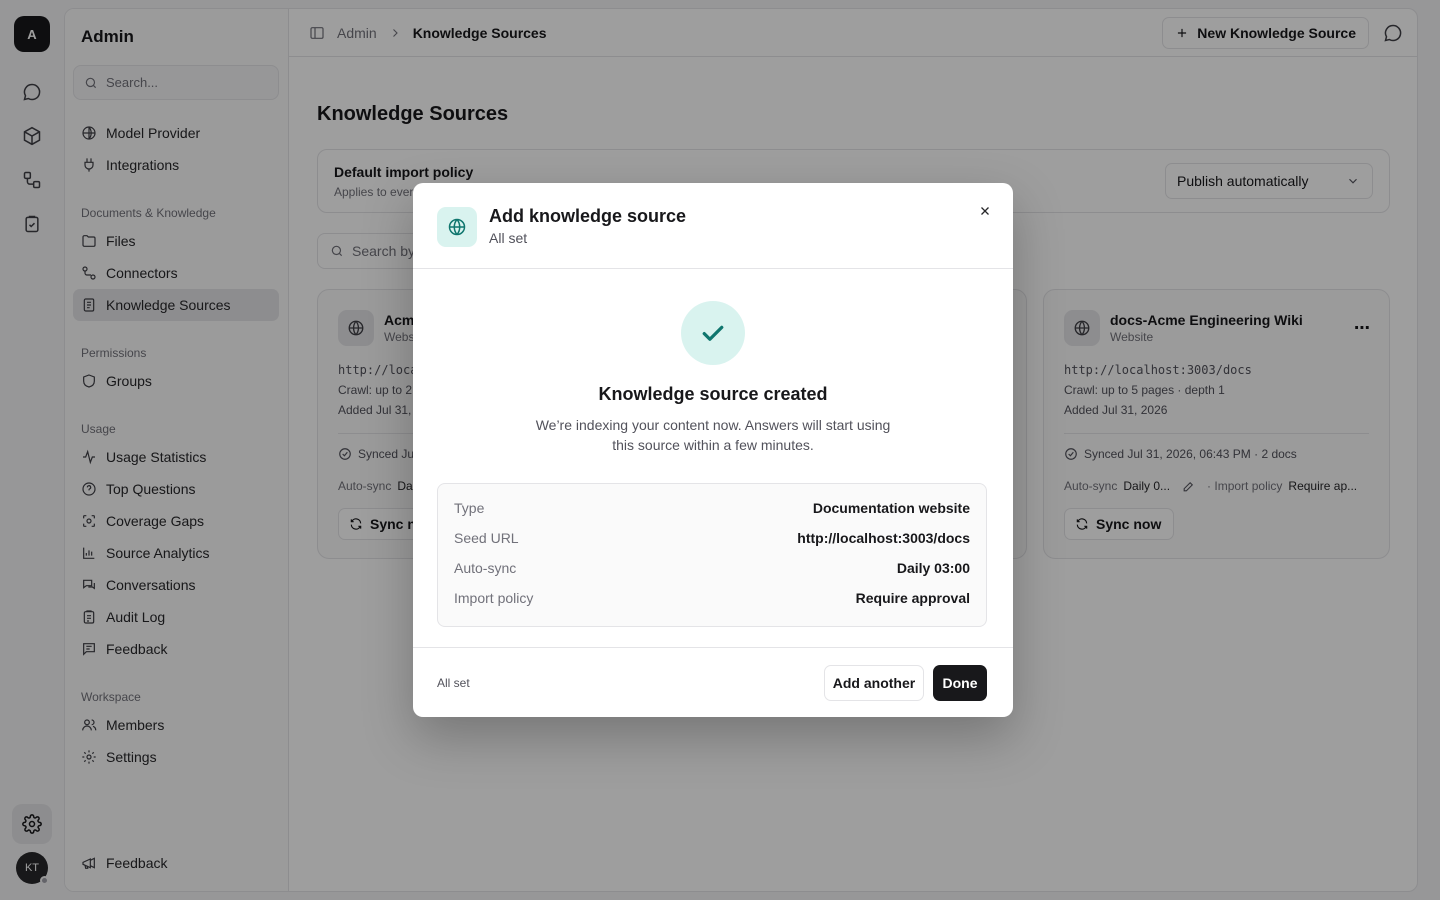 This screenshot has width=1440, height=900. I want to click on summary-row: Import policy Require approval, so click(712, 600).